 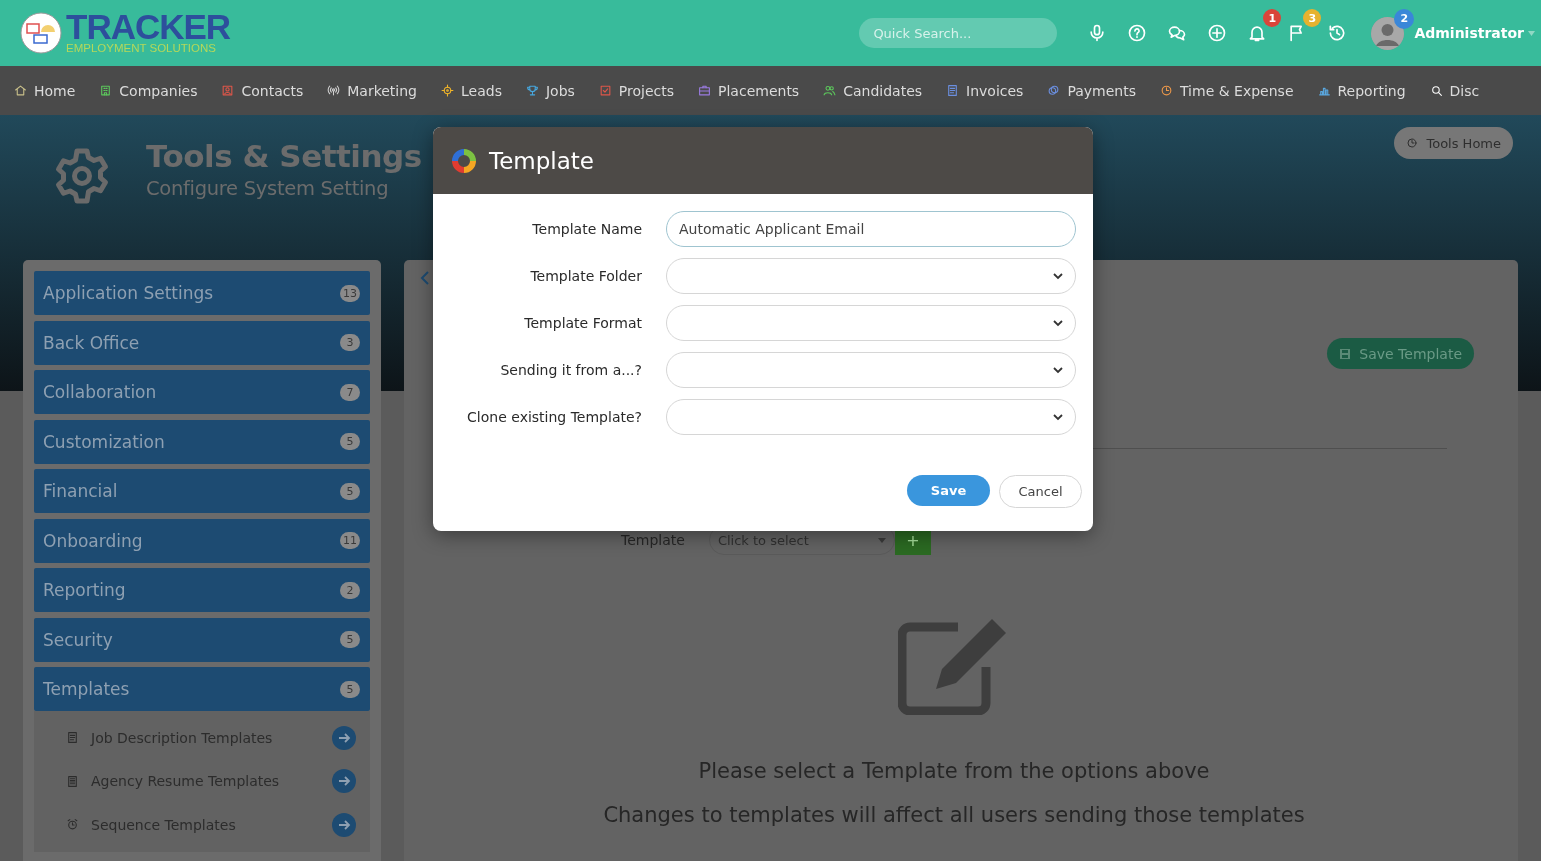 What do you see at coordinates (586, 229) in the screenshot?
I see `field-label: Template Name` at bounding box center [586, 229].